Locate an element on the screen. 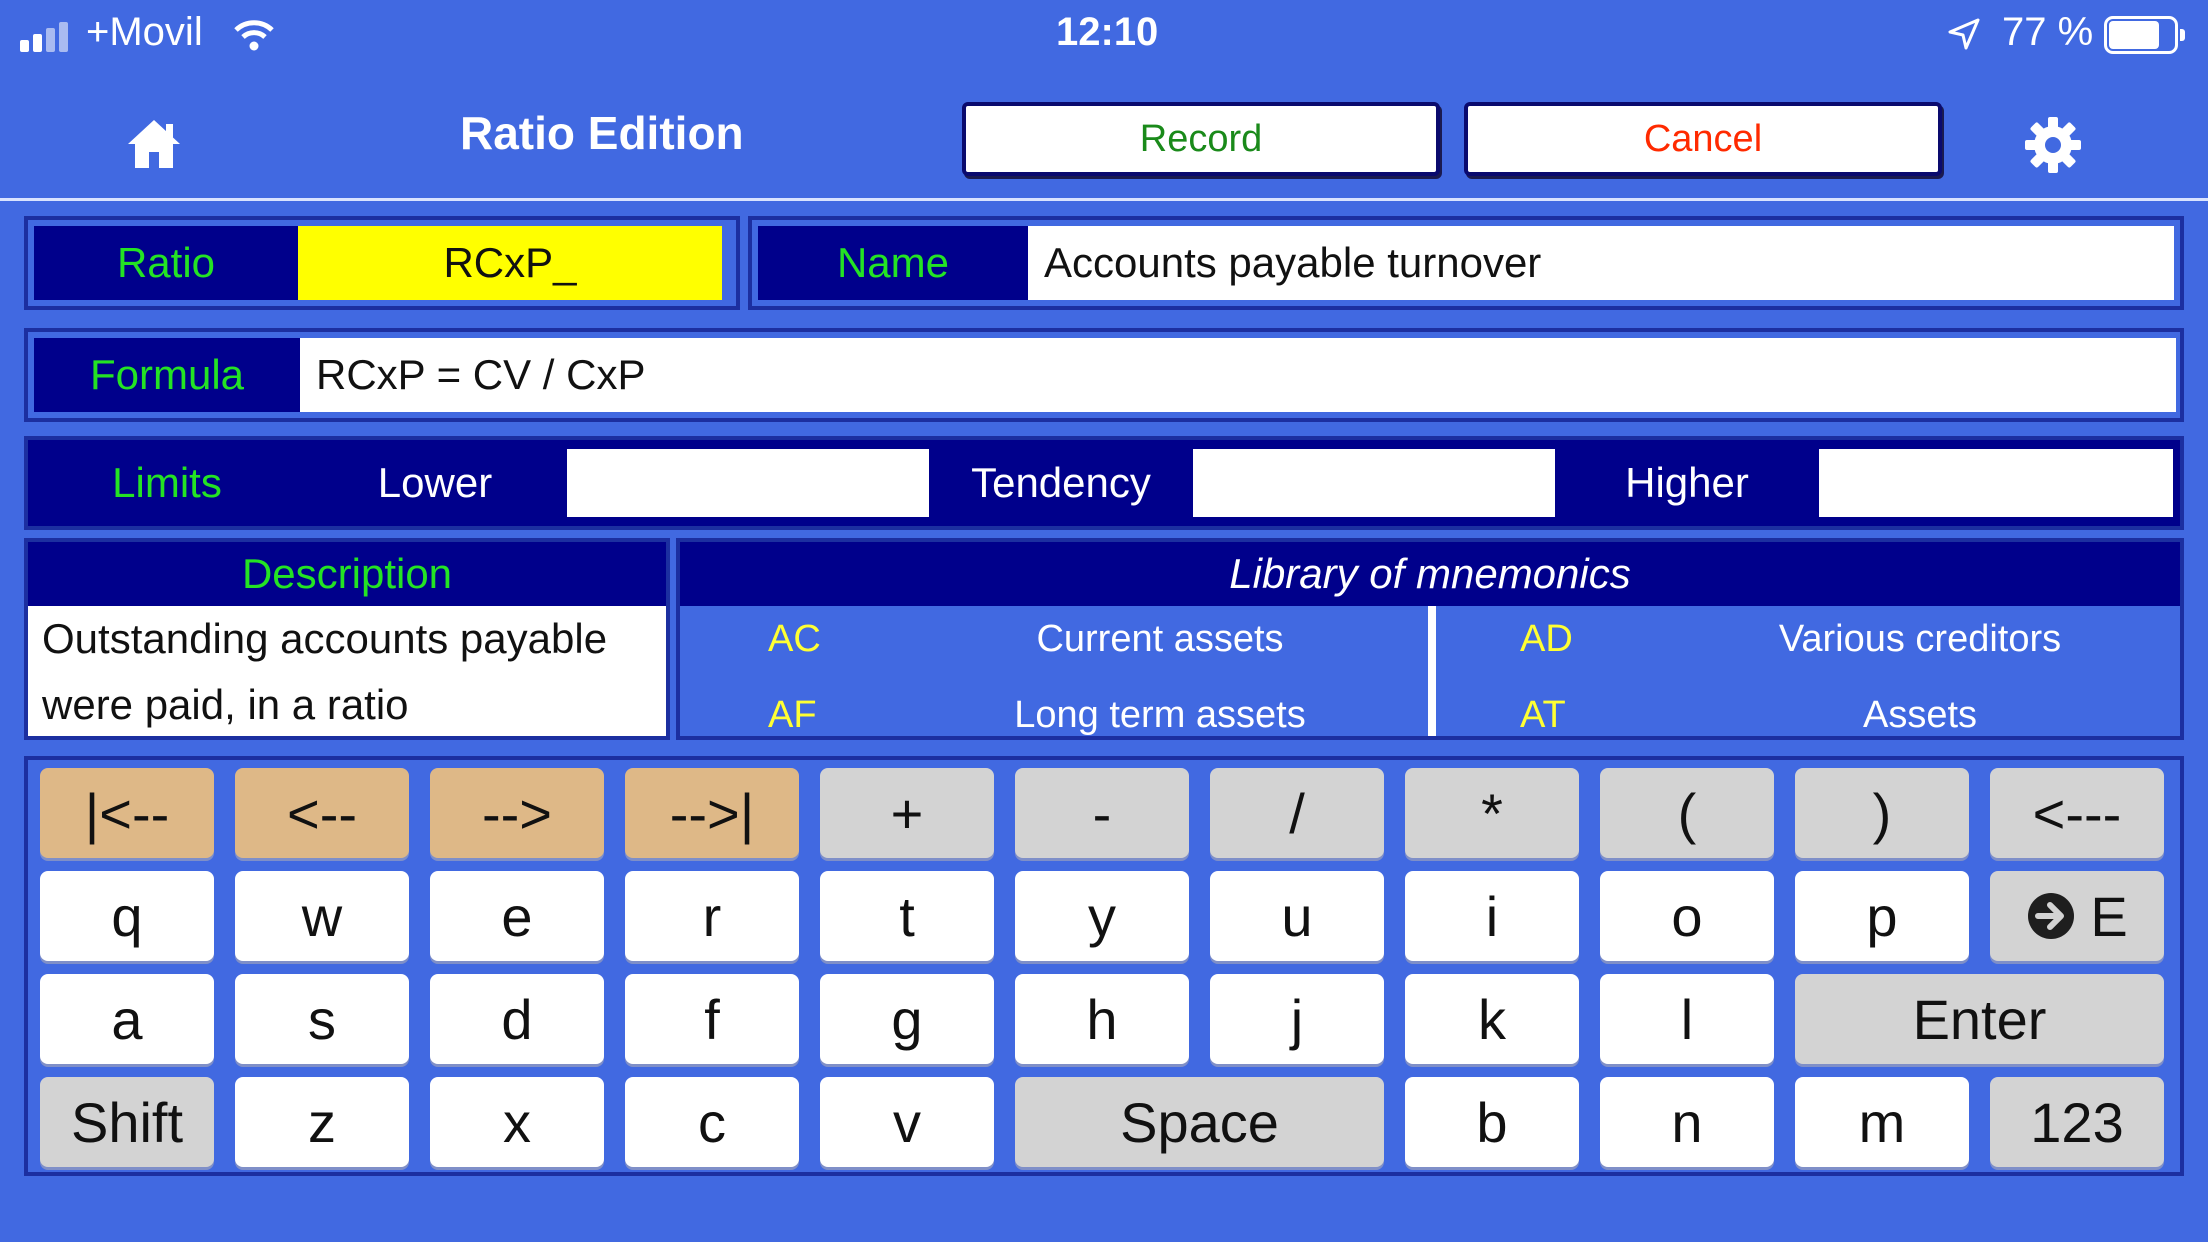 This screenshot has width=2208, height=1242. key-divide: / is located at coordinates (1297, 813).